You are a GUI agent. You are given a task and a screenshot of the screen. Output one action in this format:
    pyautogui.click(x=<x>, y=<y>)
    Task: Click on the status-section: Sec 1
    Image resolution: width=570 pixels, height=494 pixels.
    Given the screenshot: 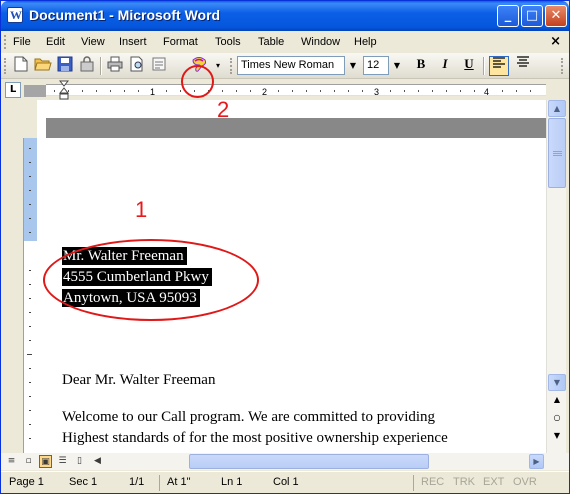 What is the action you would take?
    pyautogui.click(x=83, y=482)
    